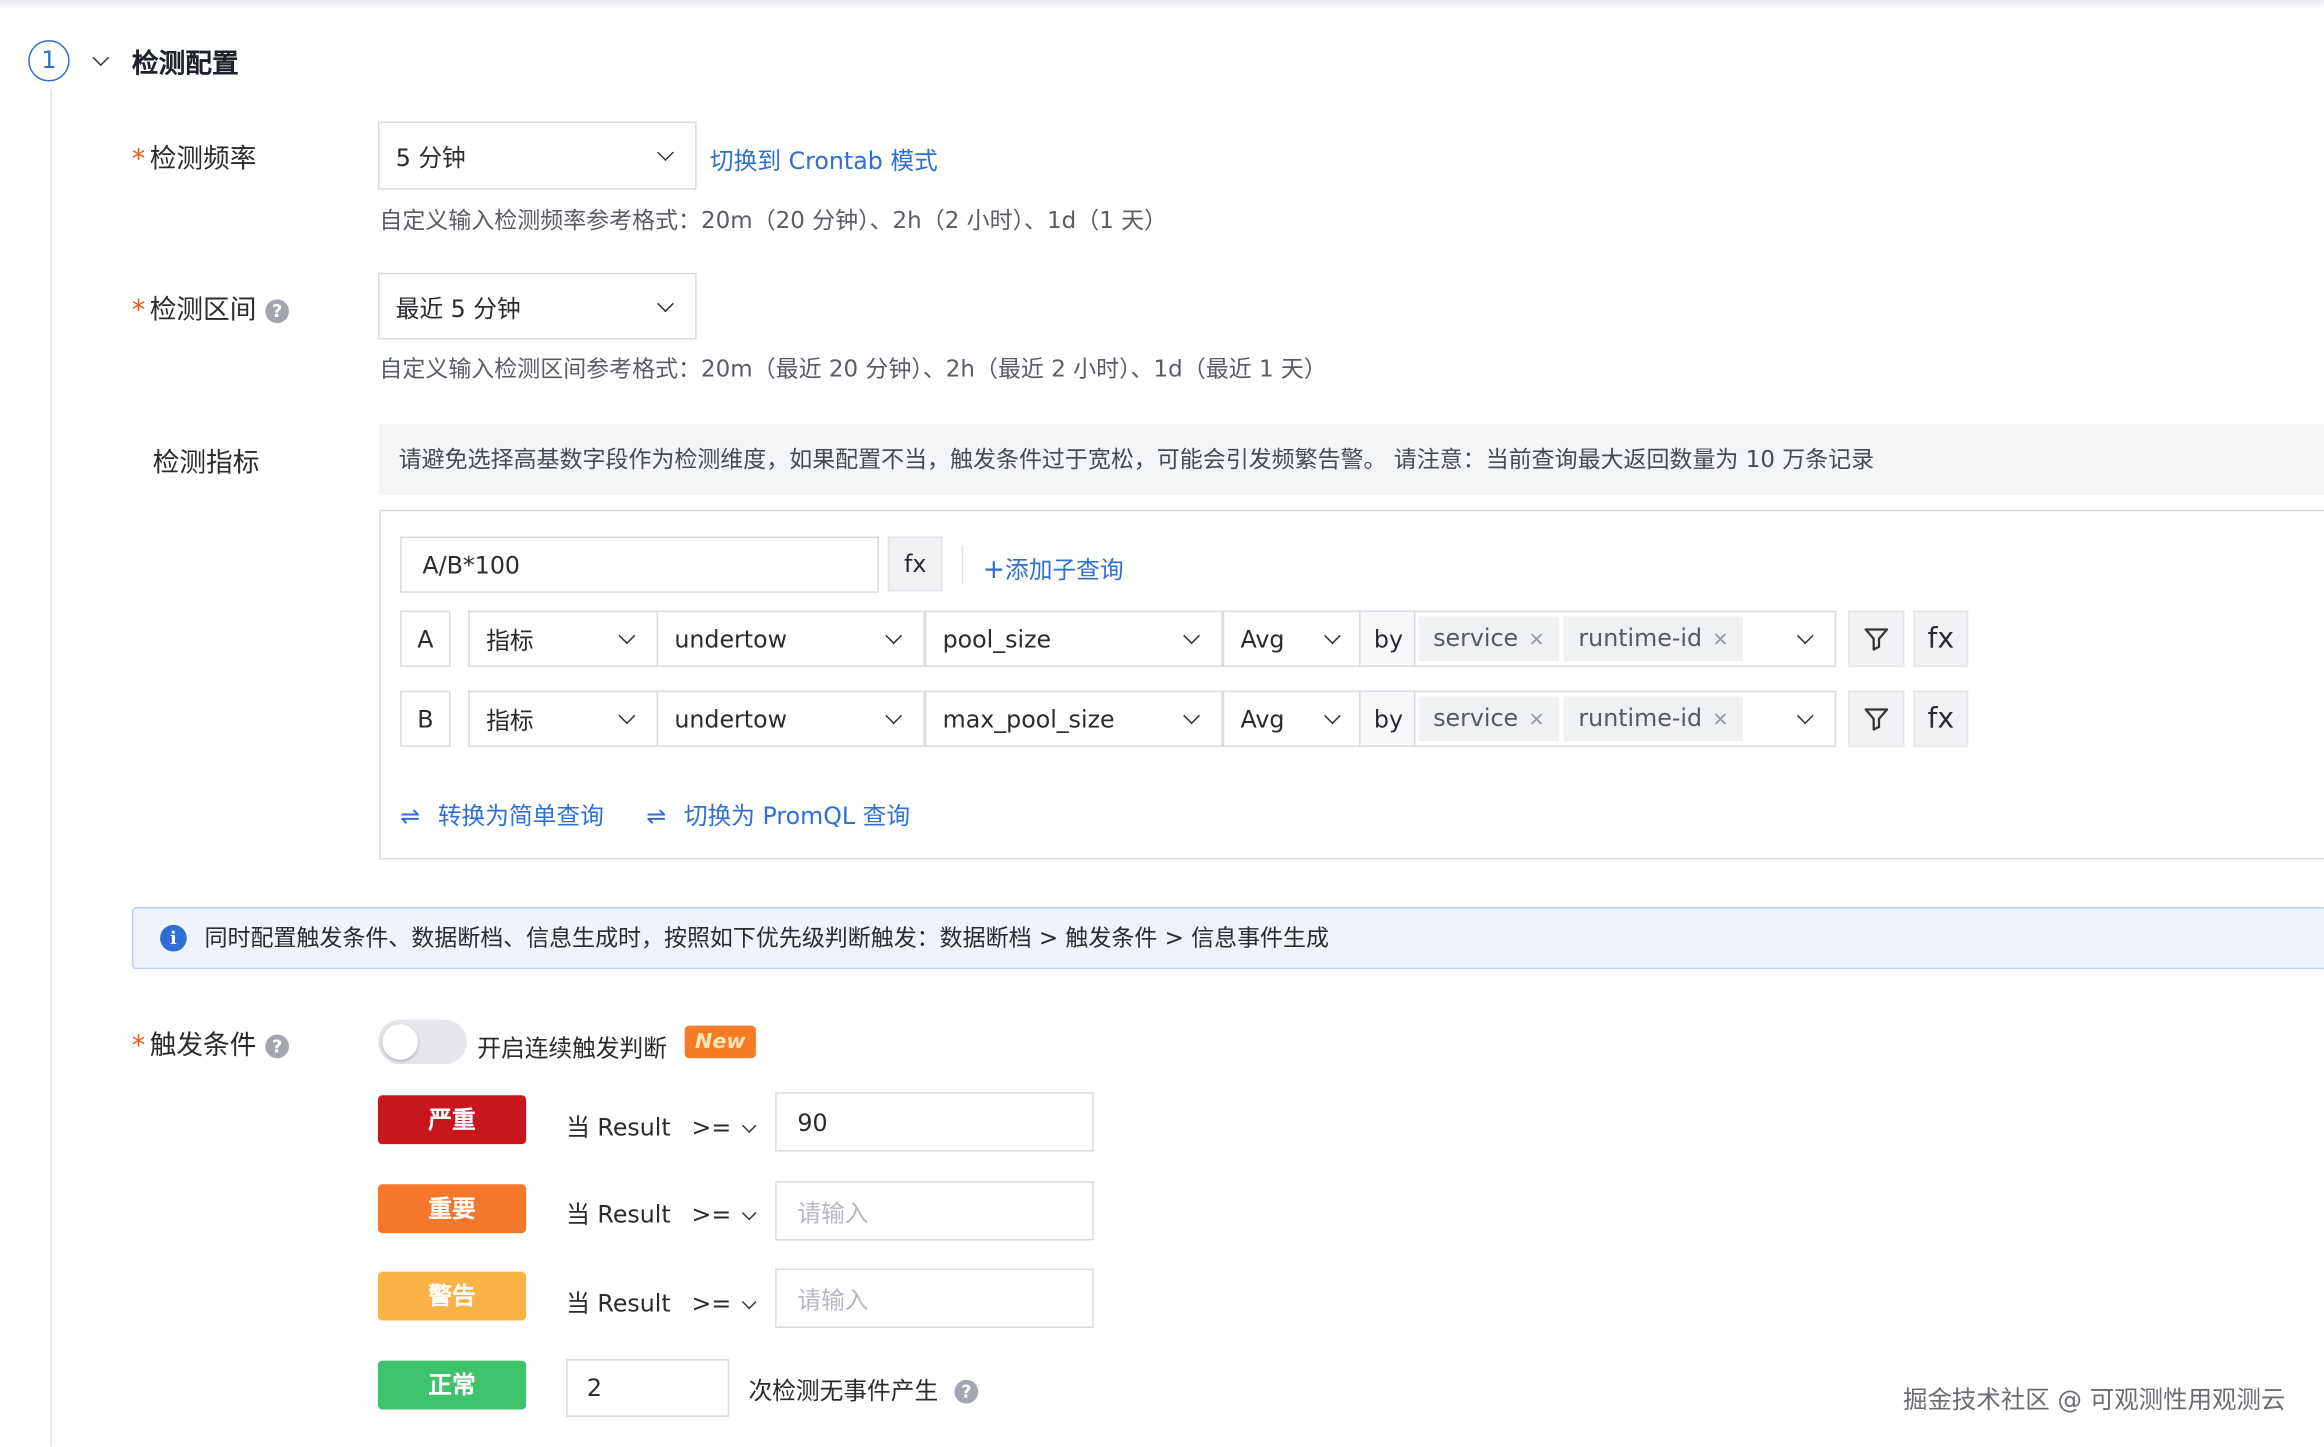 This screenshot has width=2324, height=1447. Describe the element at coordinates (422, 1042) in the screenshot. I see `continuous-trigger-toggle` at that location.